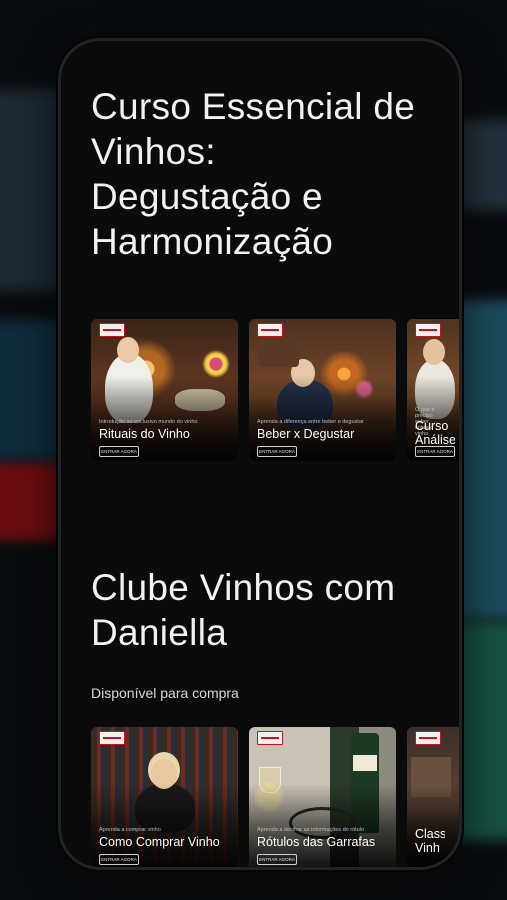 The image size is (507, 900). Describe the element at coordinates (433, 797) in the screenshot. I see `club-card: Class Vinh` at that location.